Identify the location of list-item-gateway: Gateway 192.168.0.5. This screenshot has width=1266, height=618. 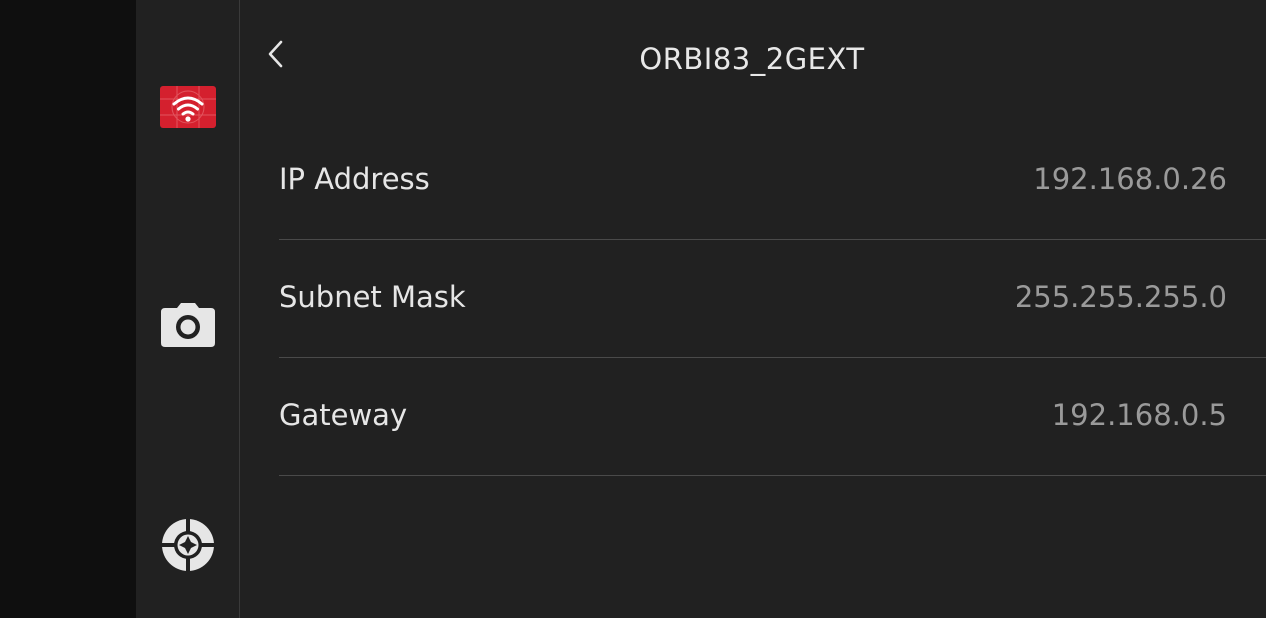
(772, 417).